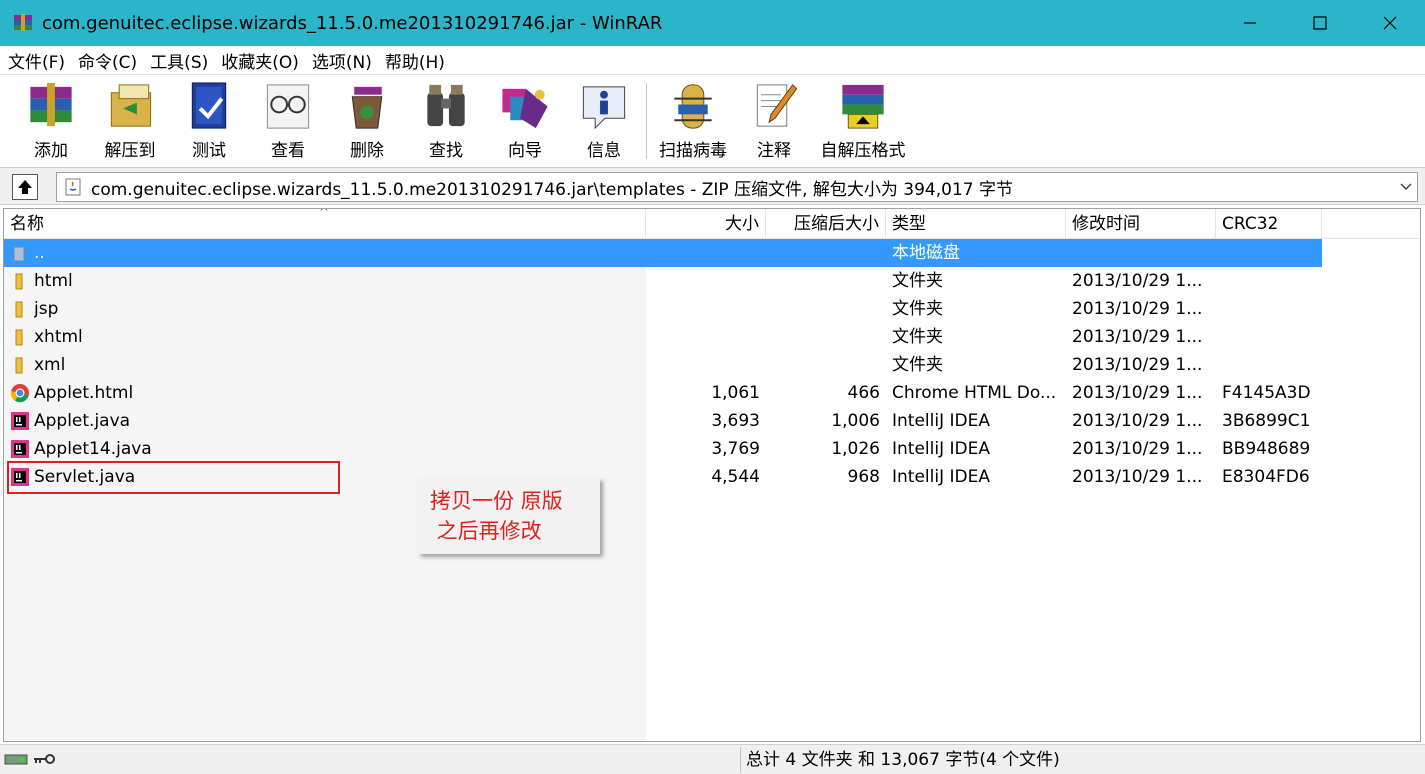  Describe the element at coordinates (288, 120) in the screenshot. I see `view-button: 查看` at that location.